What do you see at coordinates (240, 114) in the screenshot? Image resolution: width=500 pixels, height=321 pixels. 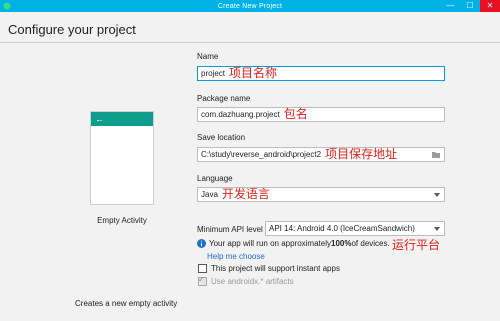 I see `package-value: com.dazhuang.project` at bounding box center [240, 114].